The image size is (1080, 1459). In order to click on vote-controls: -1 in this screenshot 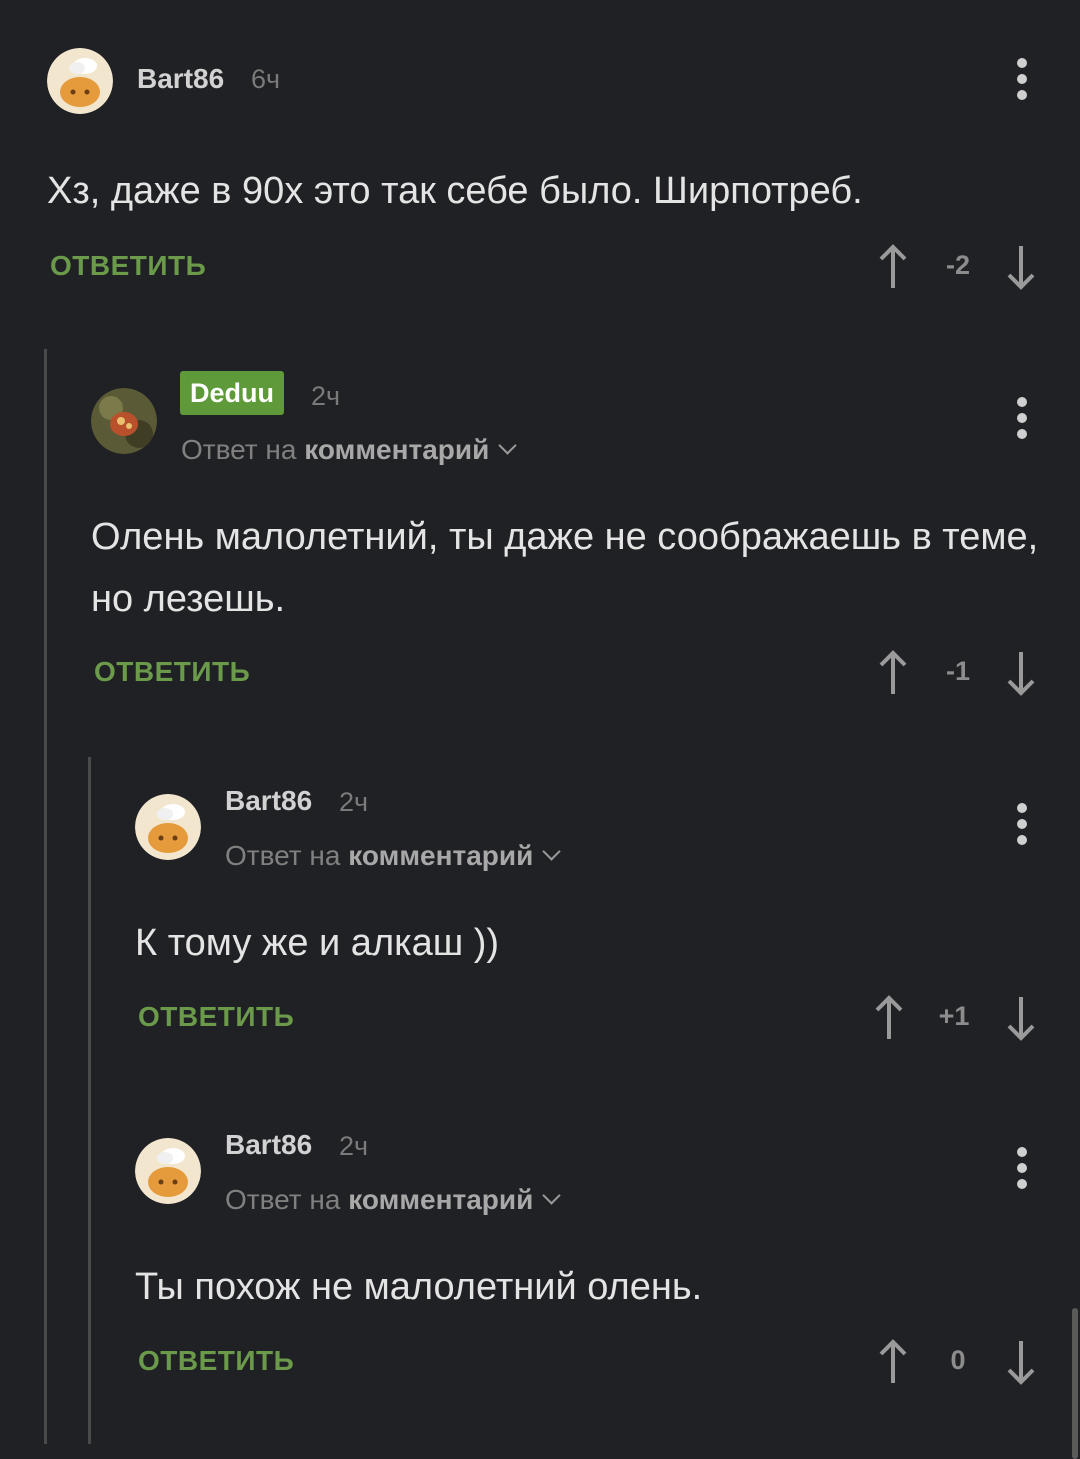, I will do `click(958, 673)`.